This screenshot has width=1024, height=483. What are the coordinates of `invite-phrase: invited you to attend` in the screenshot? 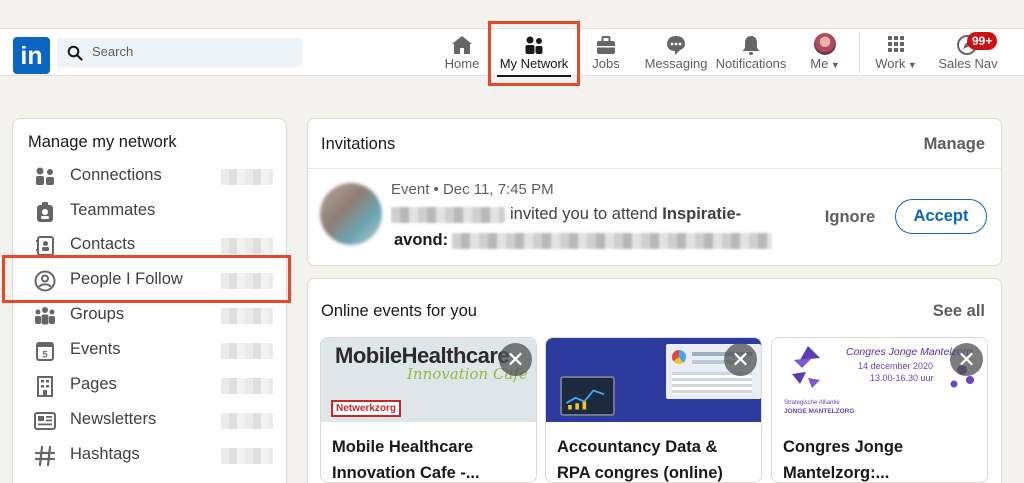 It's located at (584, 214).